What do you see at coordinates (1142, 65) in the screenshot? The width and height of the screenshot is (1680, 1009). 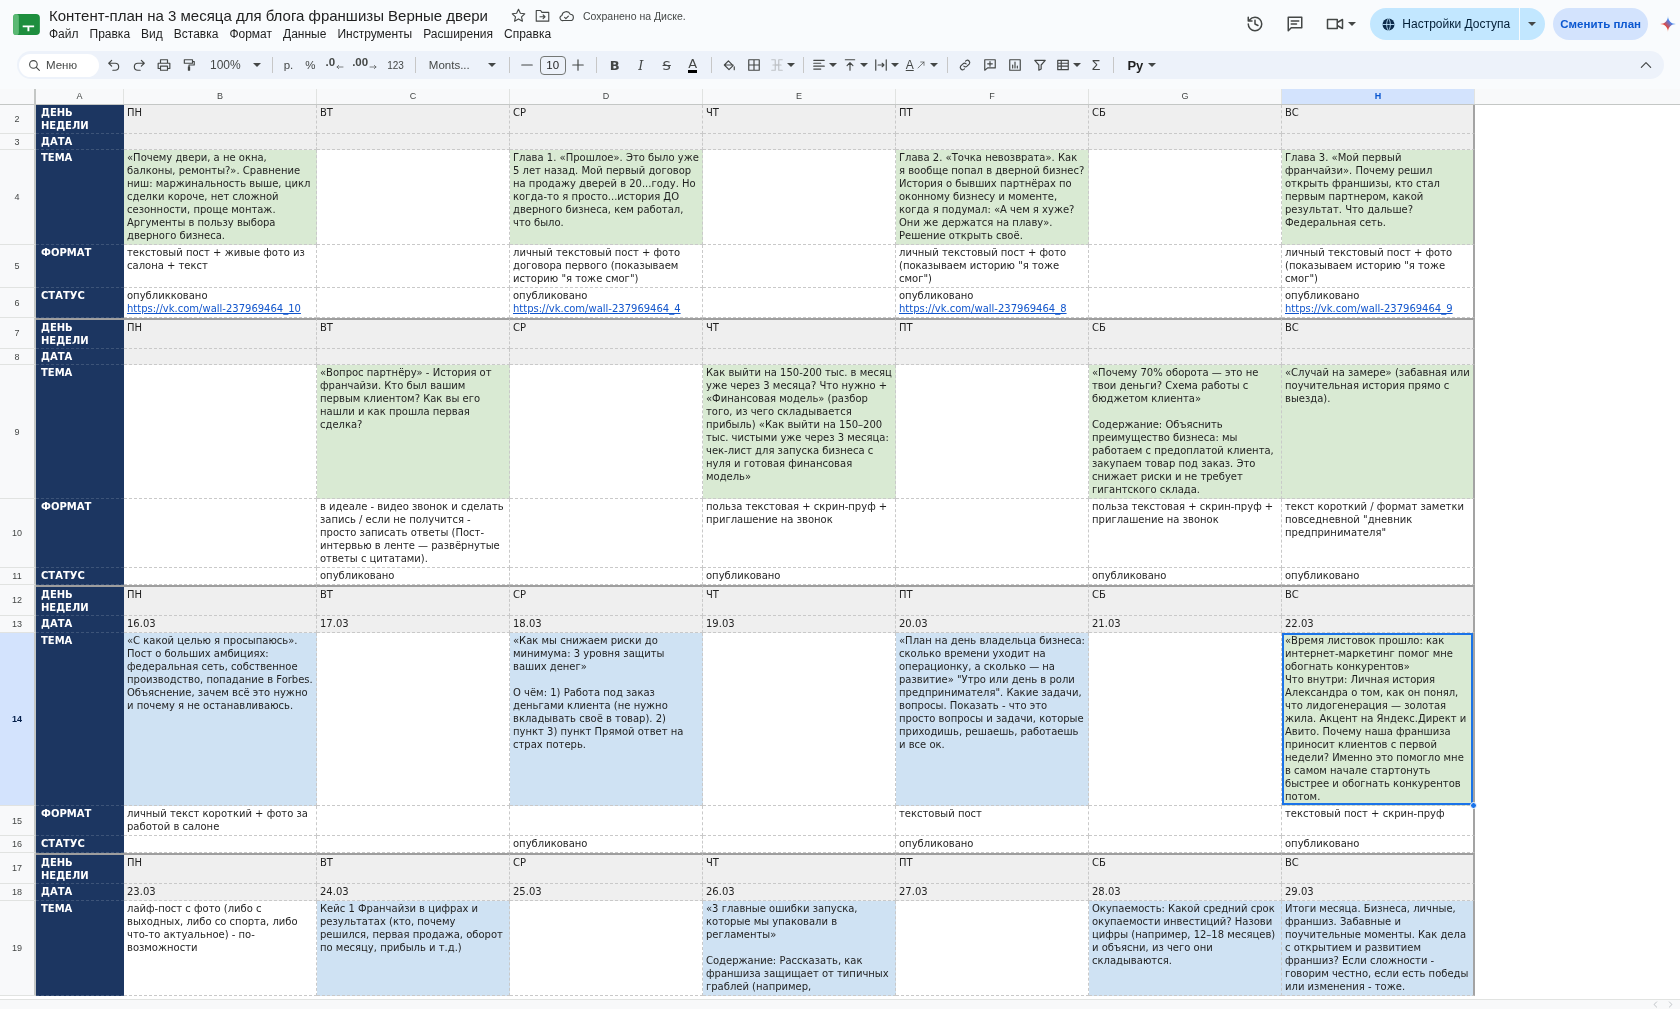 I see `input-tools-button: Ру` at bounding box center [1142, 65].